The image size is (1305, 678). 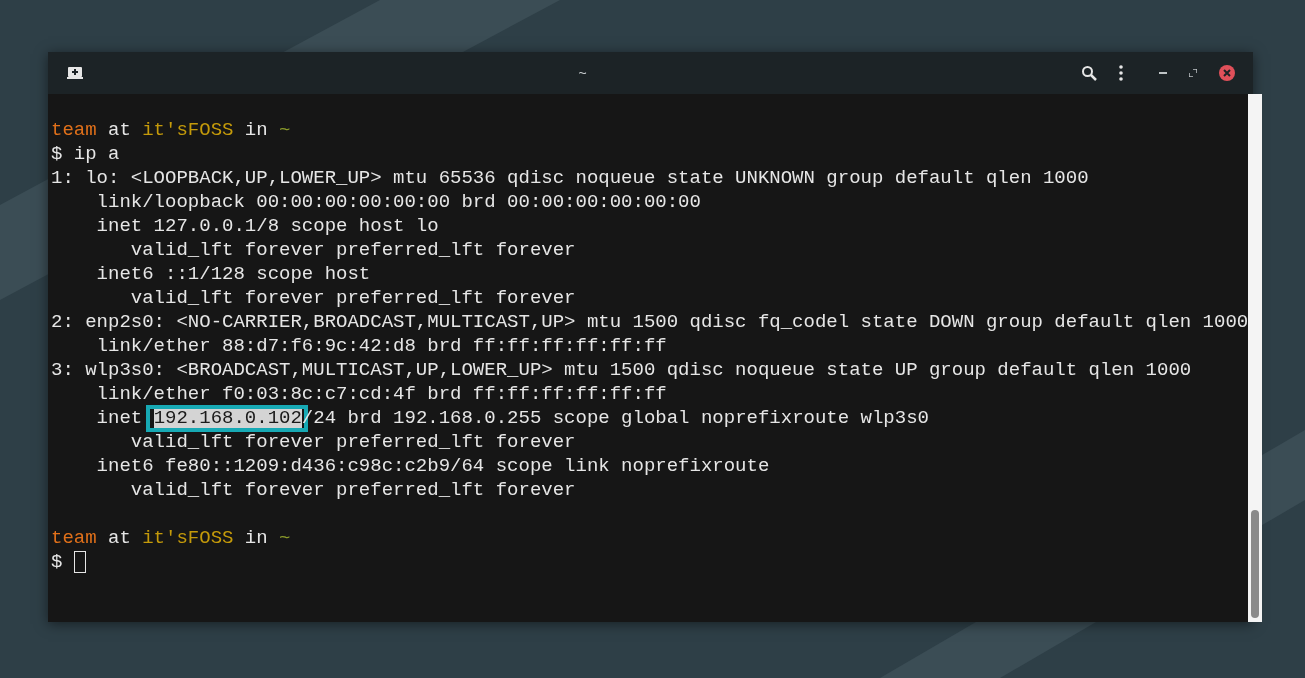 I want to click on terminal-text: inet, so click(x=119, y=418).